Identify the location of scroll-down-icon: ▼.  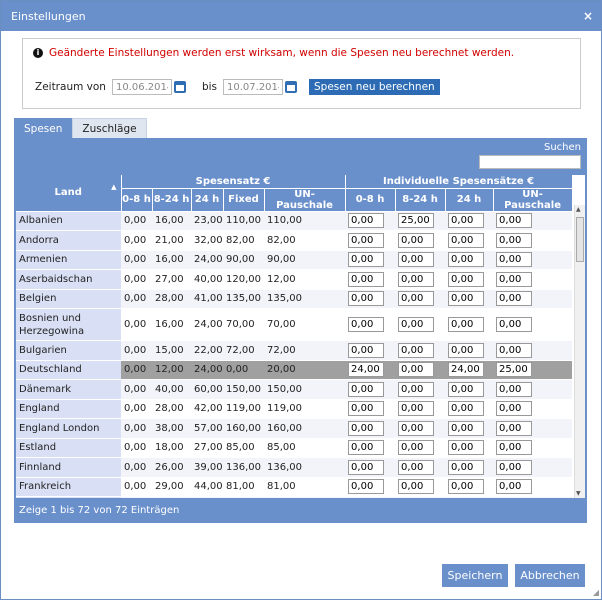
(578, 493).